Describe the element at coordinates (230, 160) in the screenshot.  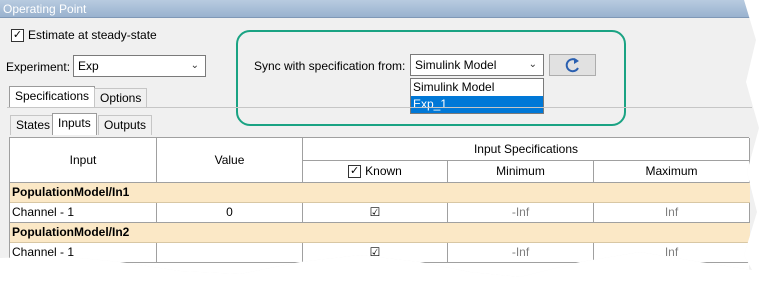
I see `col-value: Value` at that location.